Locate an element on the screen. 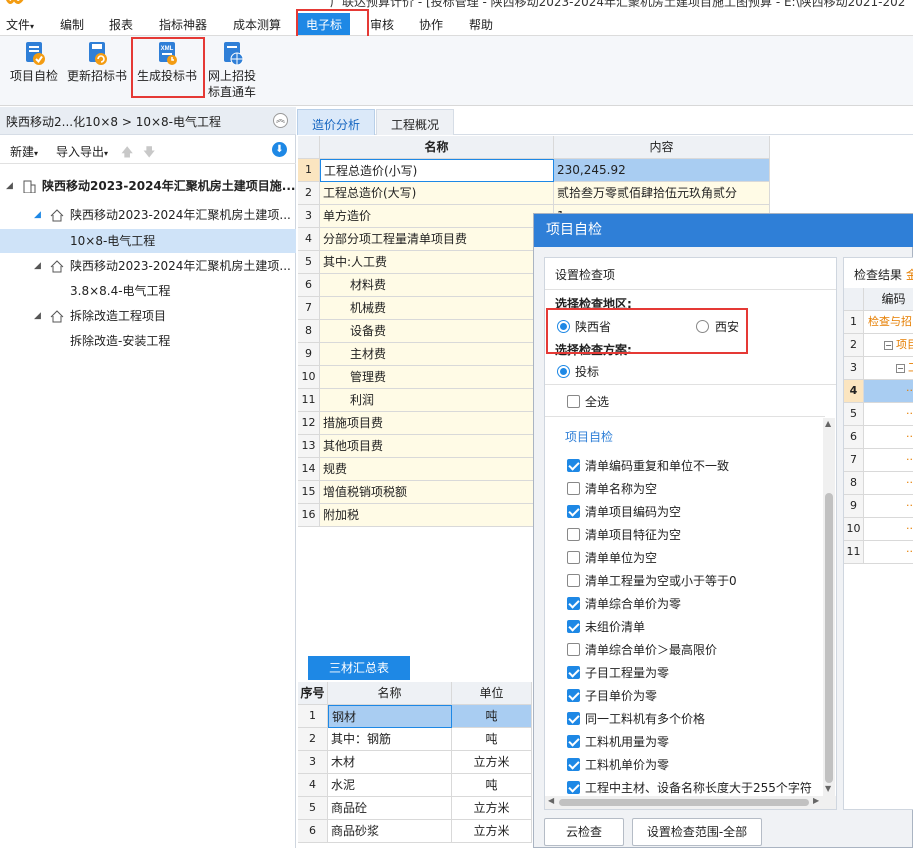 This screenshot has width=913, height=848. download-icon: ⬇ is located at coordinates (279, 149).